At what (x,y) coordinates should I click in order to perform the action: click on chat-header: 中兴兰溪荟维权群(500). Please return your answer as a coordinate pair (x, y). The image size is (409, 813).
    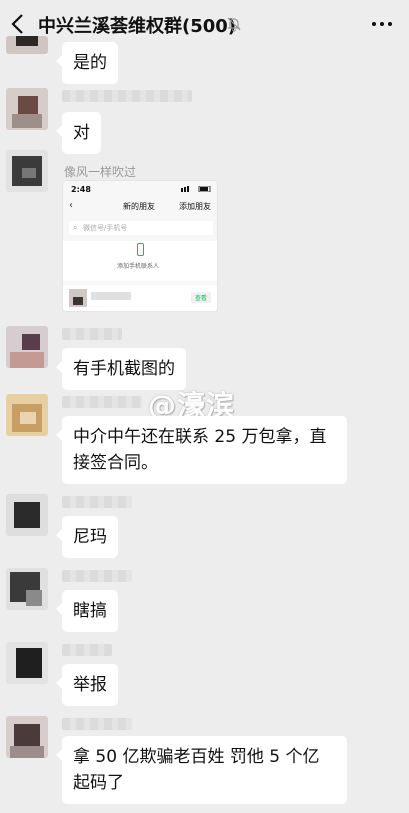
    Looking at the image, I should click on (204, 24).